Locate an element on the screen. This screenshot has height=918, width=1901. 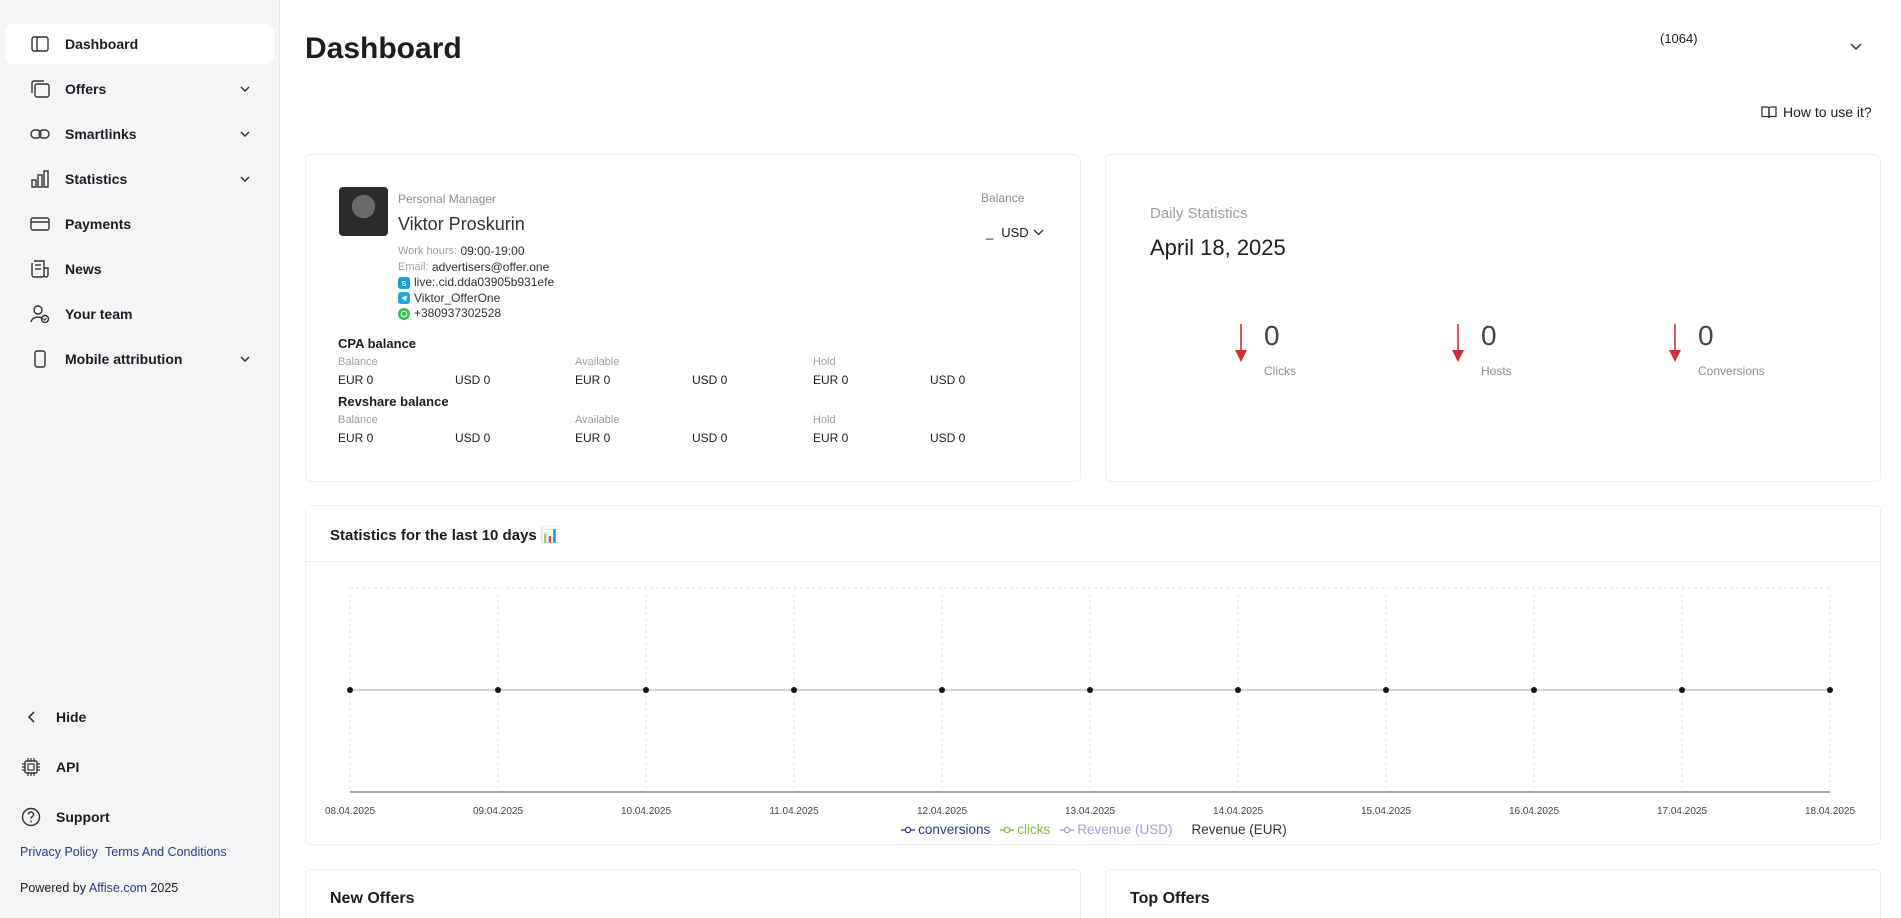
legend-label: clicks is located at coordinates (1034, 829).